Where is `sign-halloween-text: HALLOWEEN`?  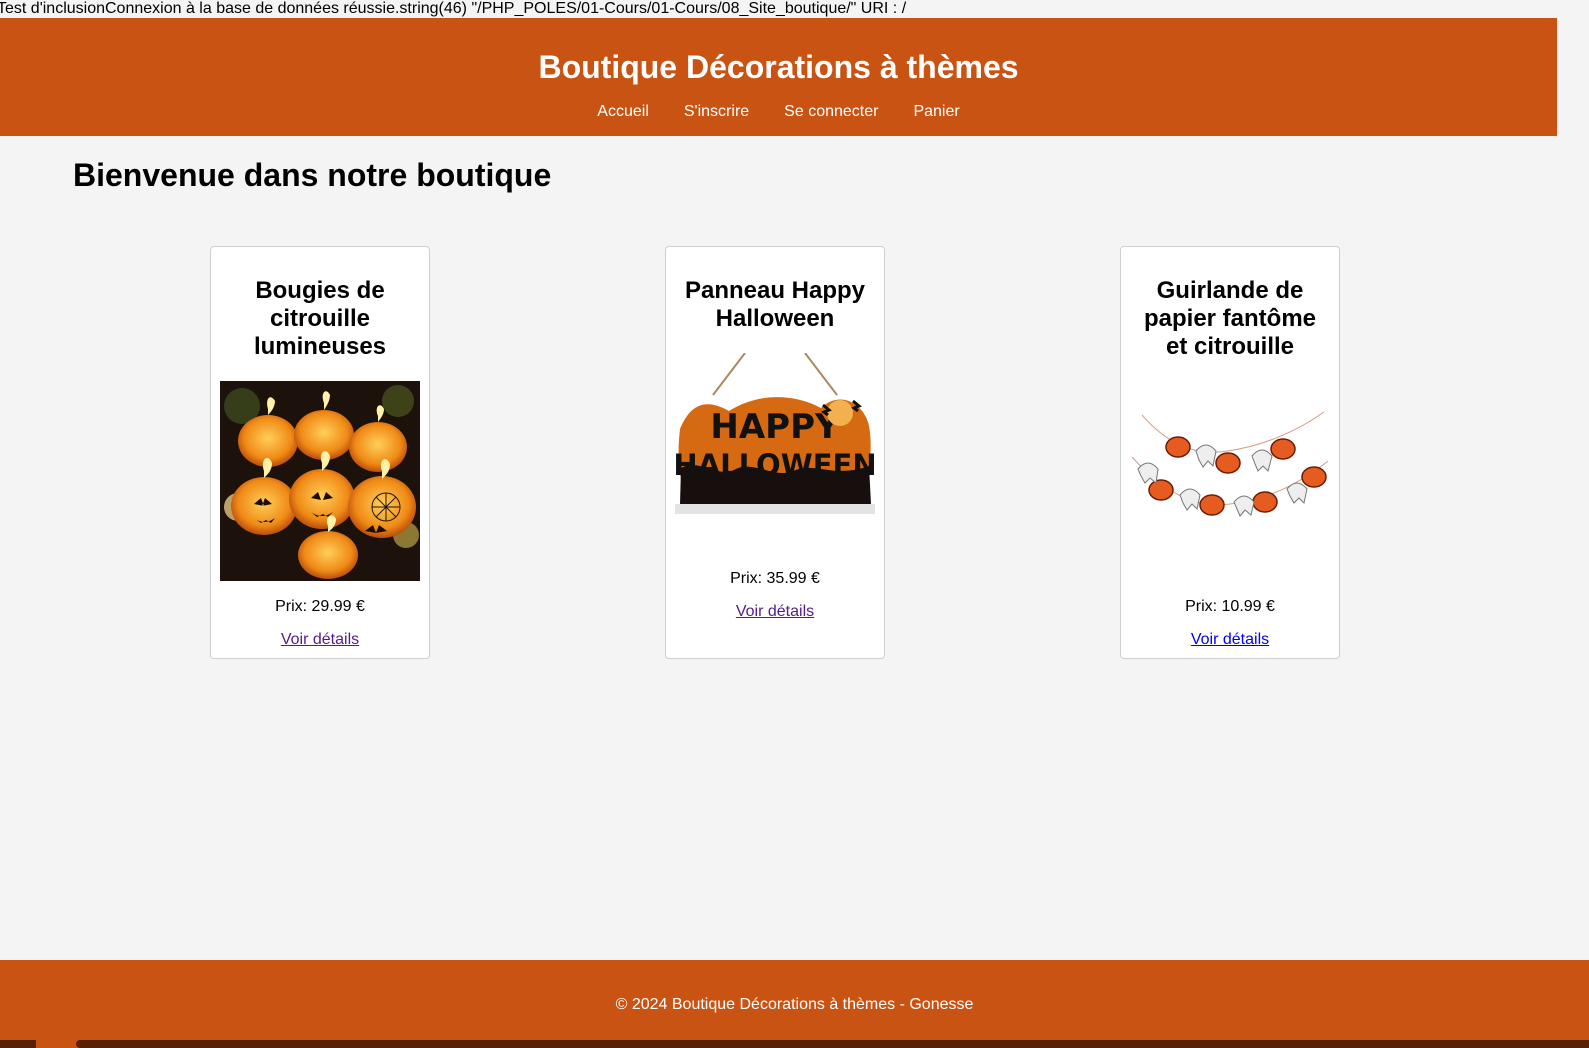 sign-halloween-text: HALLOWEEN is located at coordinates (775, 465).